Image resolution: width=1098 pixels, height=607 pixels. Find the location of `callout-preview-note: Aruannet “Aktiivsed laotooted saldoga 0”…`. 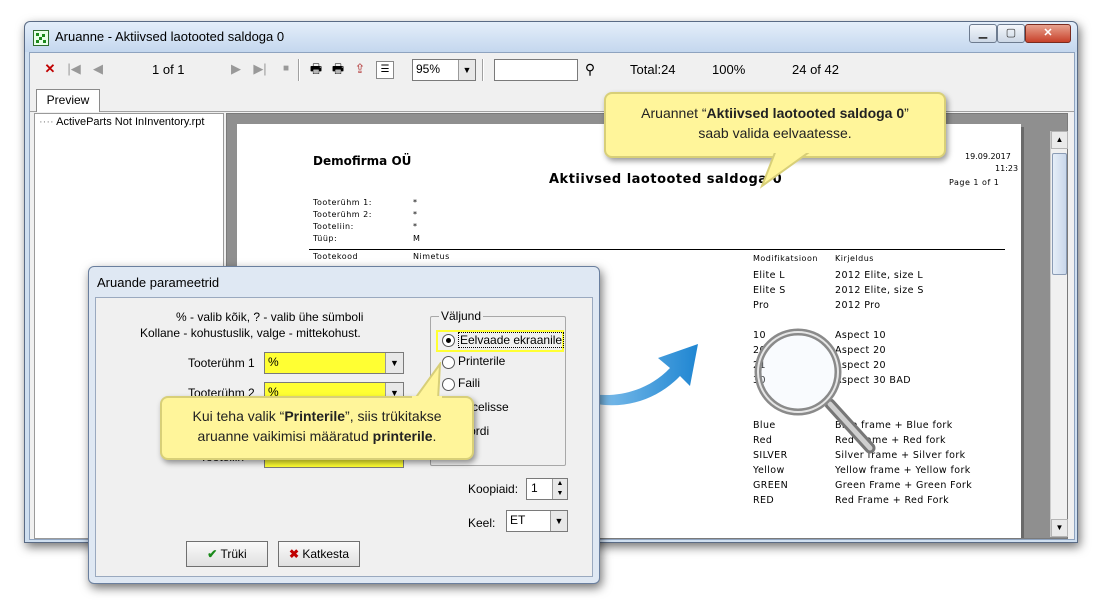

callout-preview-note: Aruannet “Aktiivsed laotooted saldoga 0”… is located at coordinates (775, 125).